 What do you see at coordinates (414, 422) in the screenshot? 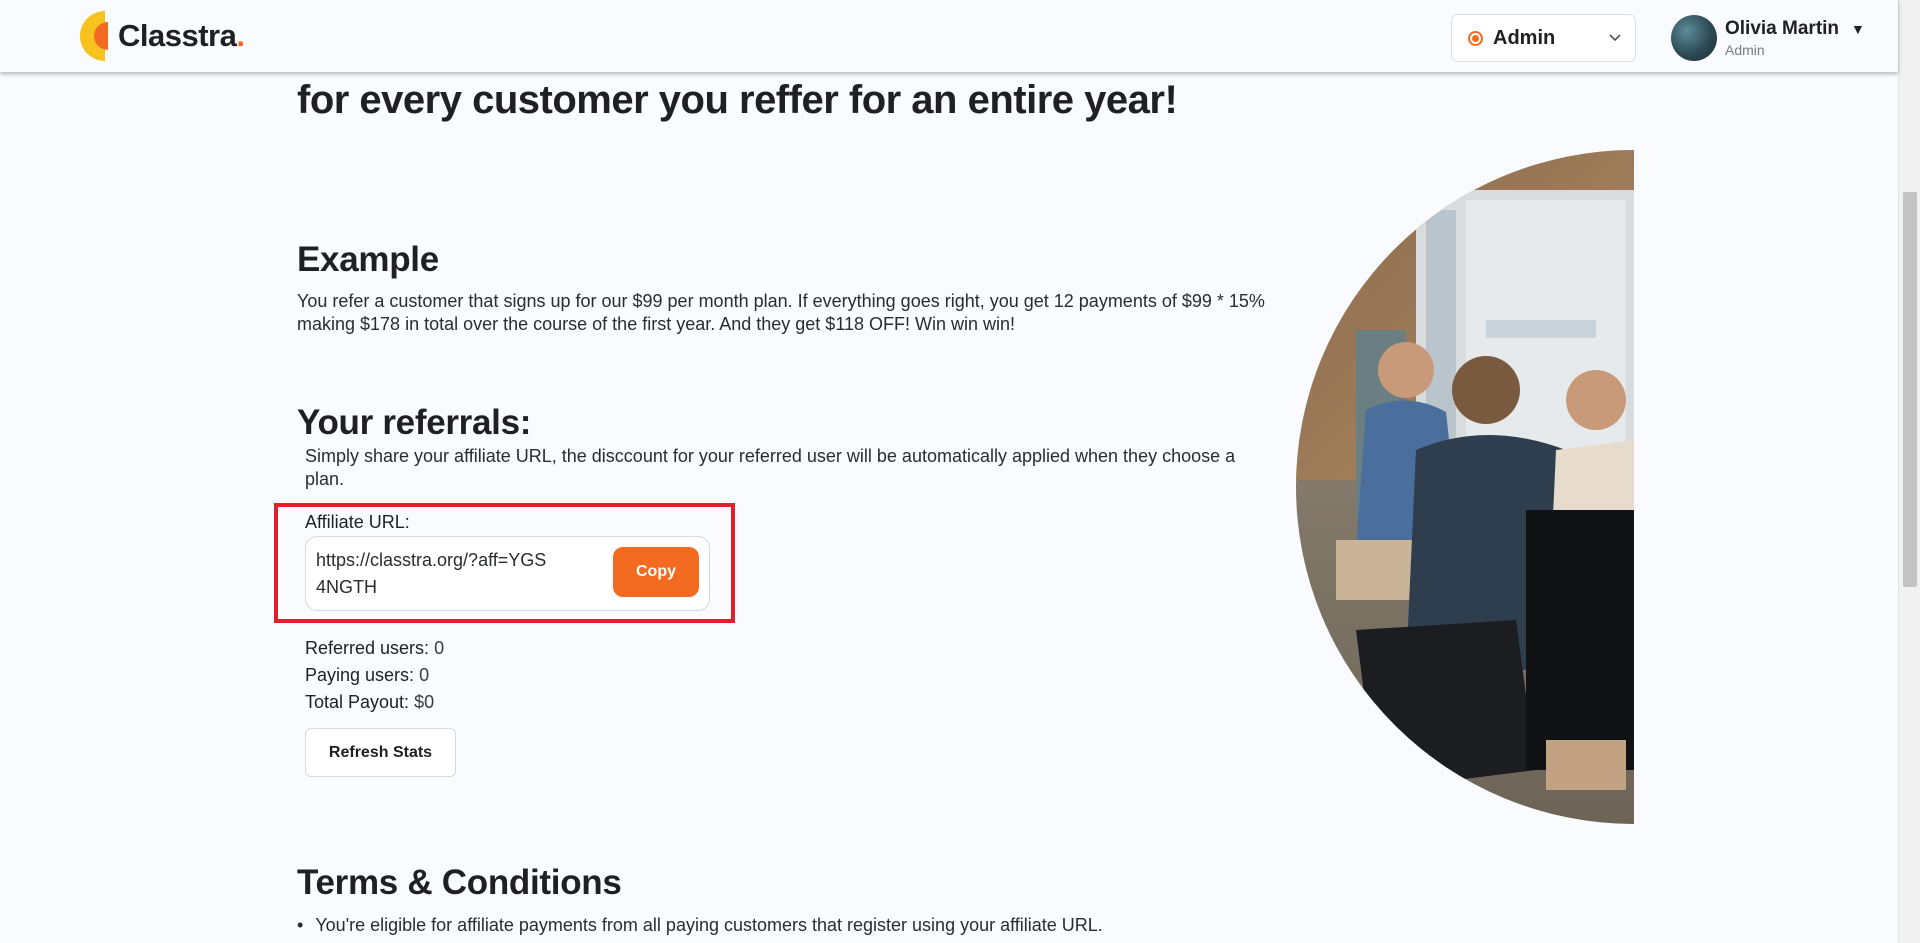
I see `referrals-title: Your referrals:` at bounding box center [414, 422].